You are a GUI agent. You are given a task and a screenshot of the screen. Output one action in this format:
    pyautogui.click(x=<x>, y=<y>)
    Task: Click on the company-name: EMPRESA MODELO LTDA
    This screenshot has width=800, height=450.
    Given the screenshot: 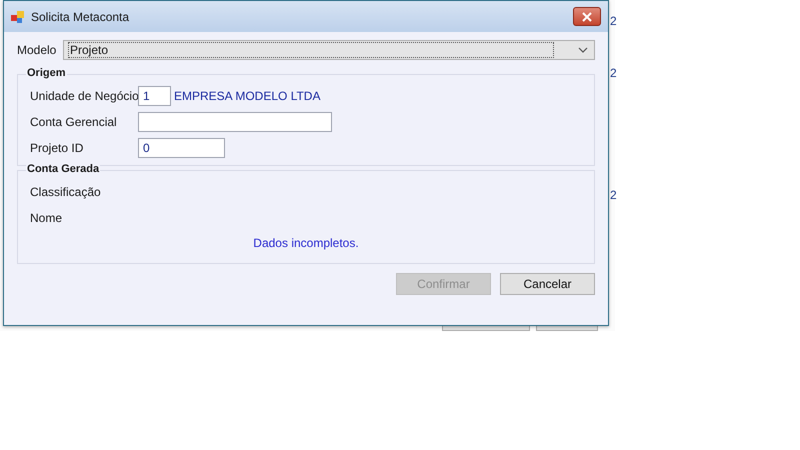 What is the action you would take?
    pyautogui.click(x=247, y=96)
    